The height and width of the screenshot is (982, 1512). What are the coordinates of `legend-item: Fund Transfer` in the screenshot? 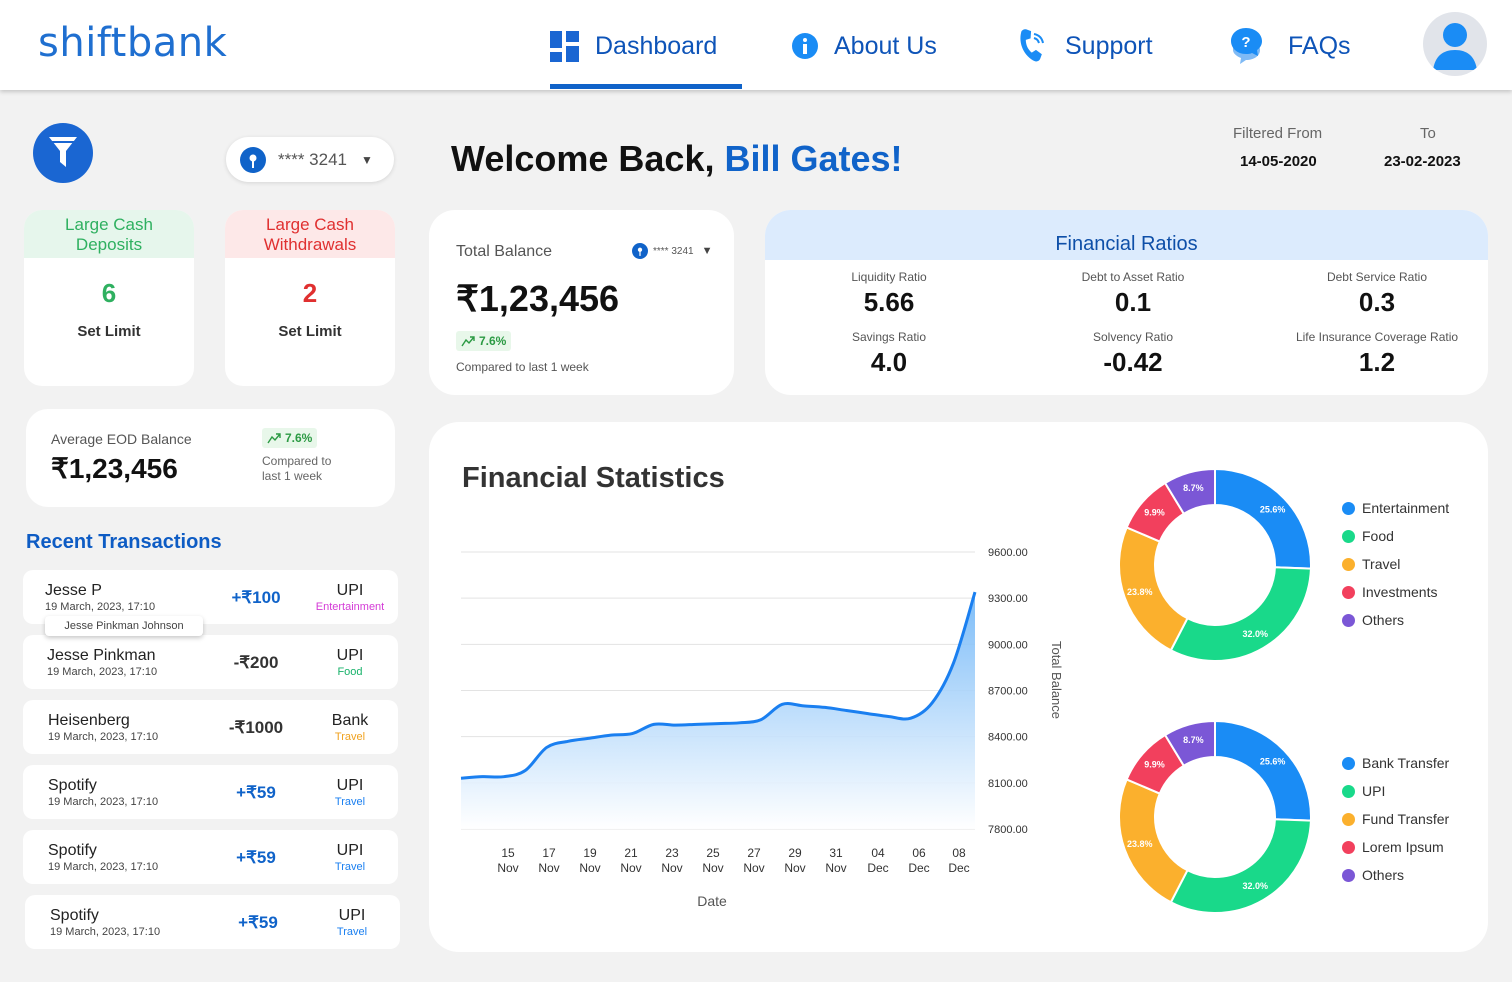 It's located at (1395, 819).